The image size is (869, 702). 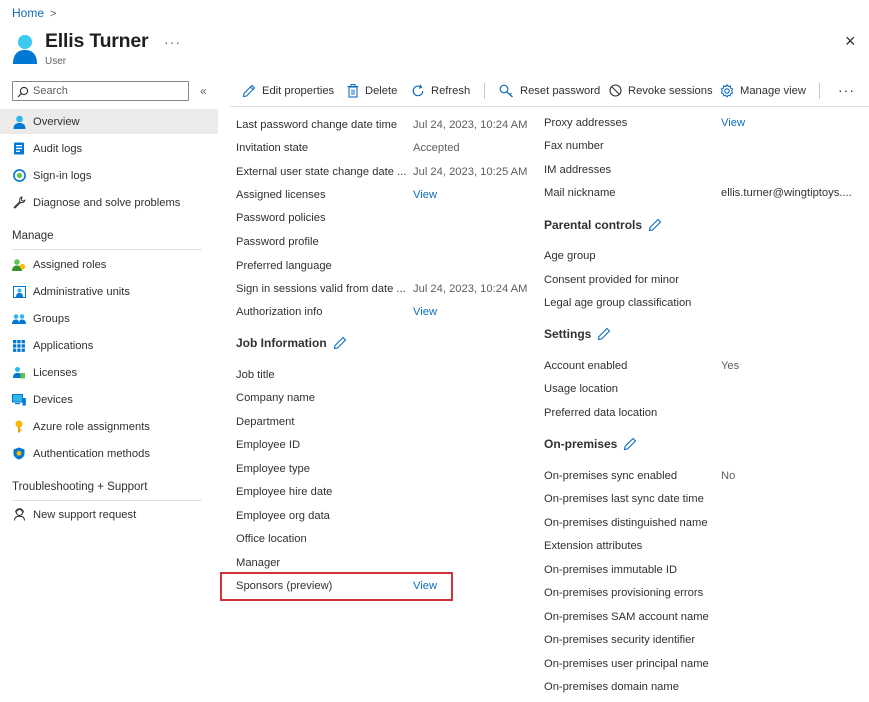 I want to click on edit-properties-button: Edit properties, so click(x=288, y=91).